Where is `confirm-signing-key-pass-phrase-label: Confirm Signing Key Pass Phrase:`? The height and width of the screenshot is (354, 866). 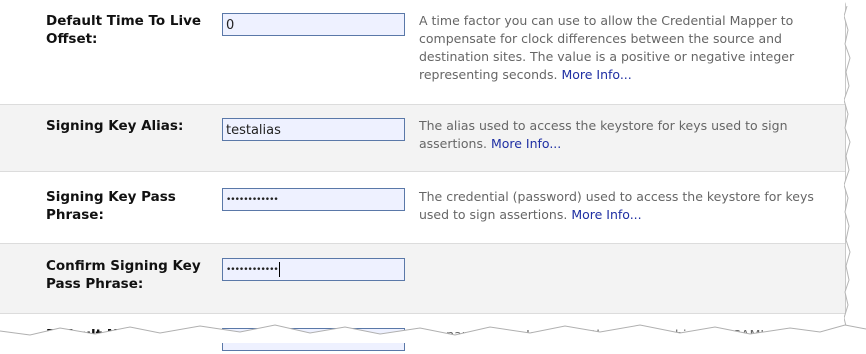 confirm-signing-key-pass-phrase-label: Confirm Signing Key Pass Phrase: is located at coordinates (123, 275).